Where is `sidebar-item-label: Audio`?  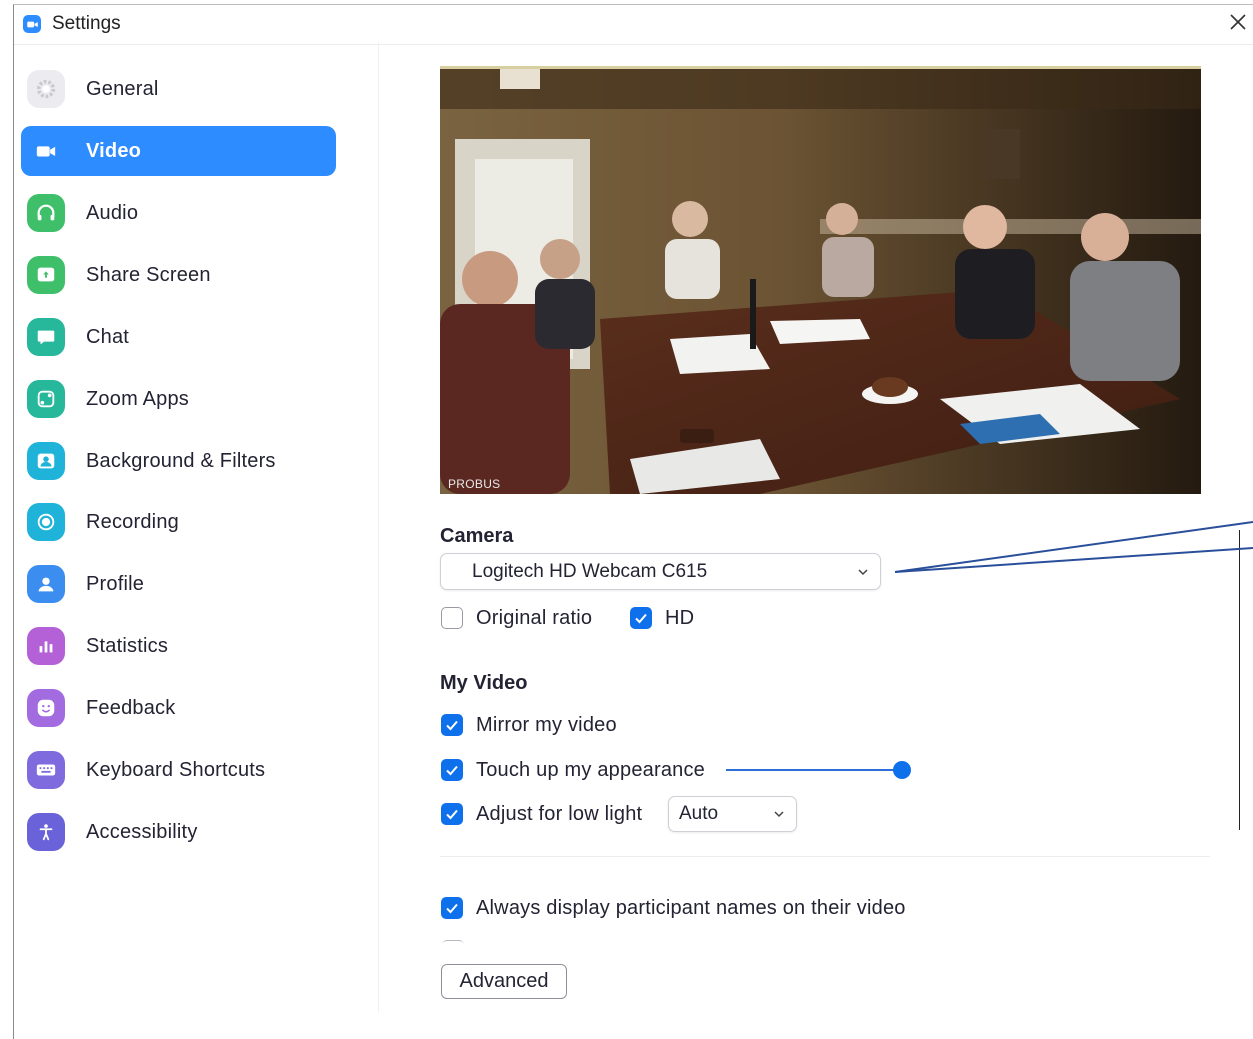 sidebar-item-label: Audio is located at coordinates (112, 212).